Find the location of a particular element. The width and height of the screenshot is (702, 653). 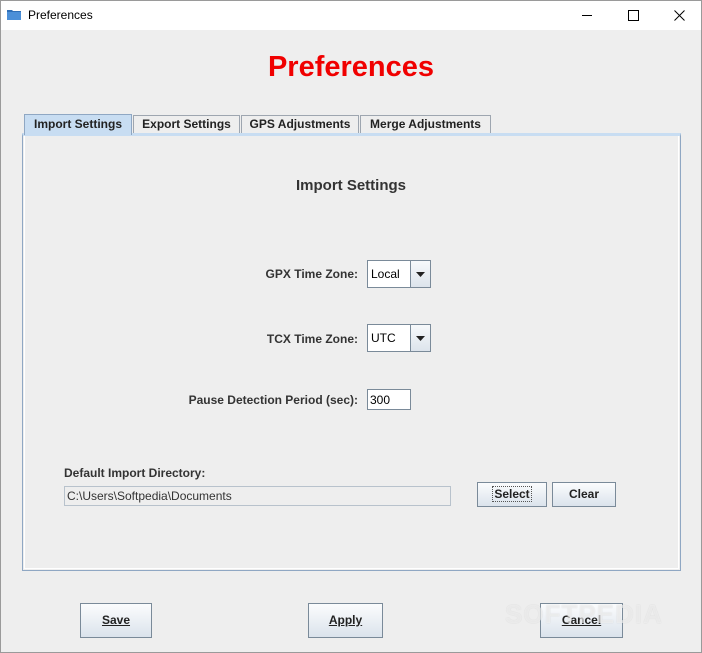

tcx-time-zone-label: TCX Time Zone: is located at coordinates (312, 339).